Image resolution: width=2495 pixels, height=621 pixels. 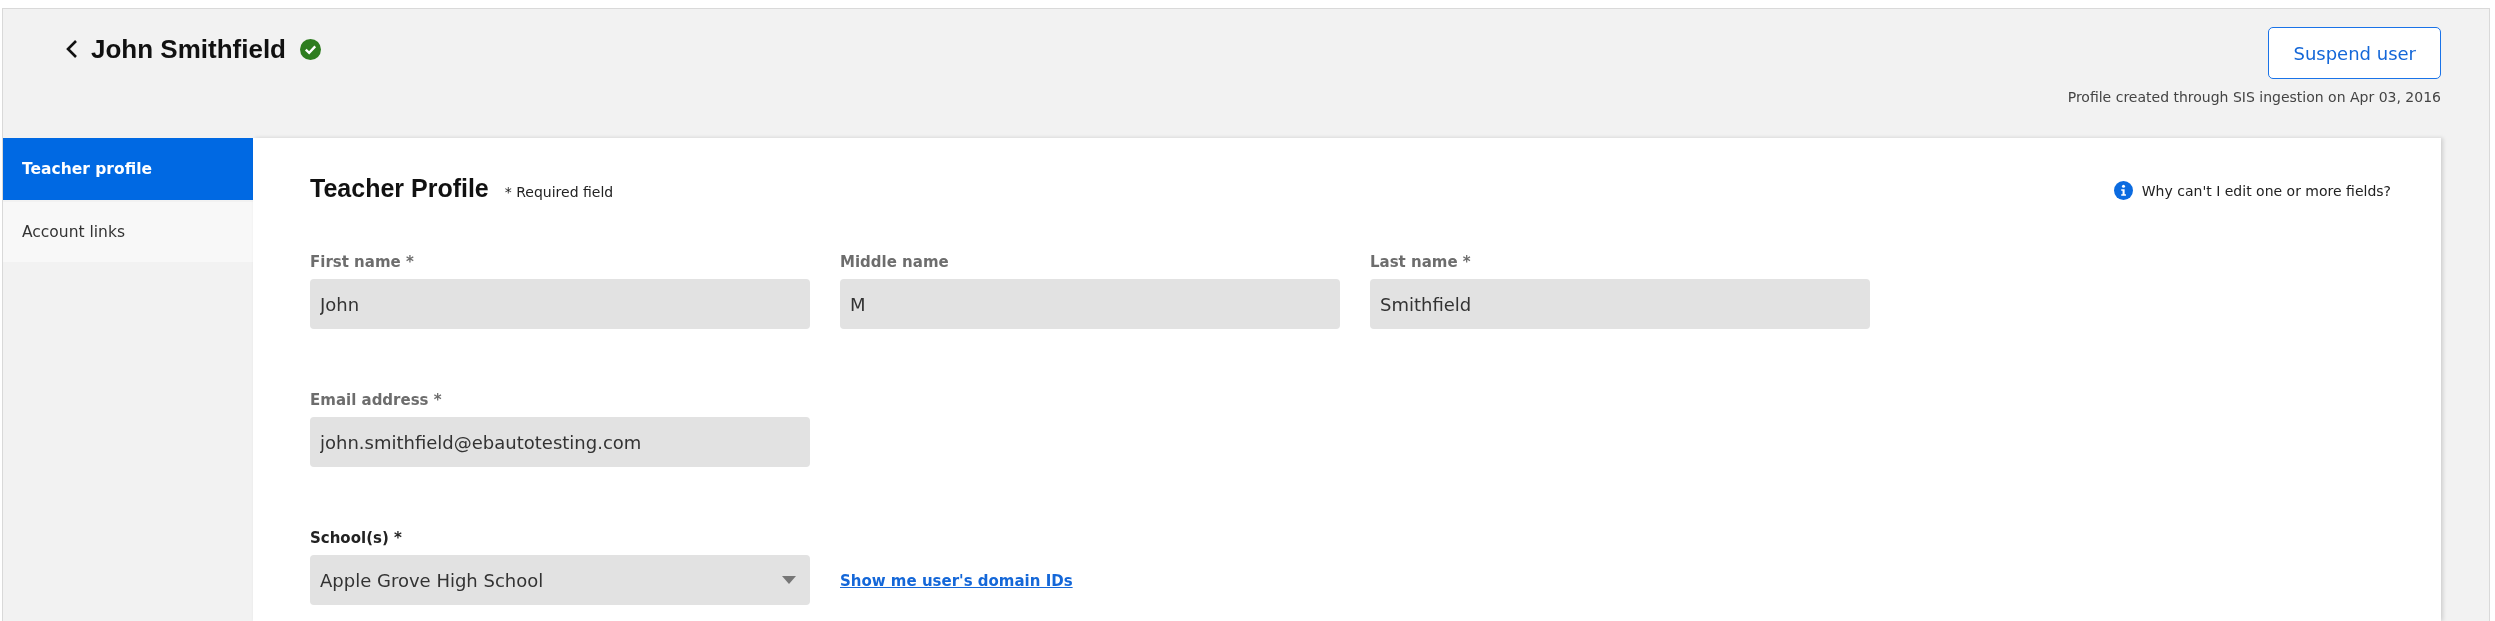 What do you see at coordinates (128, 169) in the screenshot?
I see `sidebar-tab: Teacher profile` at bounding box center [128, 169].